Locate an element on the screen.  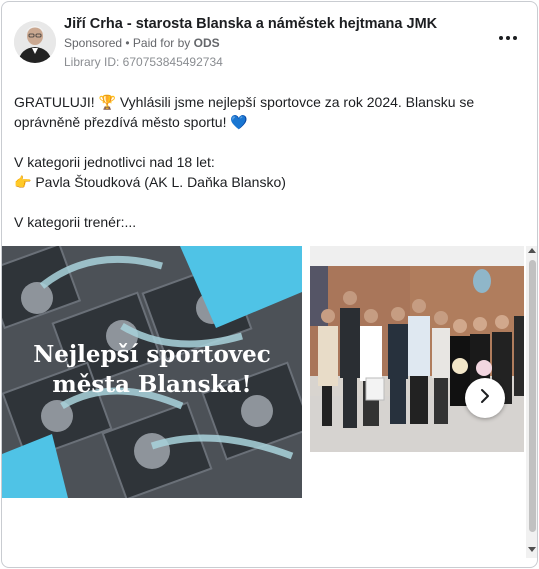
carousel-next-button is located at coordinates (485, 398).